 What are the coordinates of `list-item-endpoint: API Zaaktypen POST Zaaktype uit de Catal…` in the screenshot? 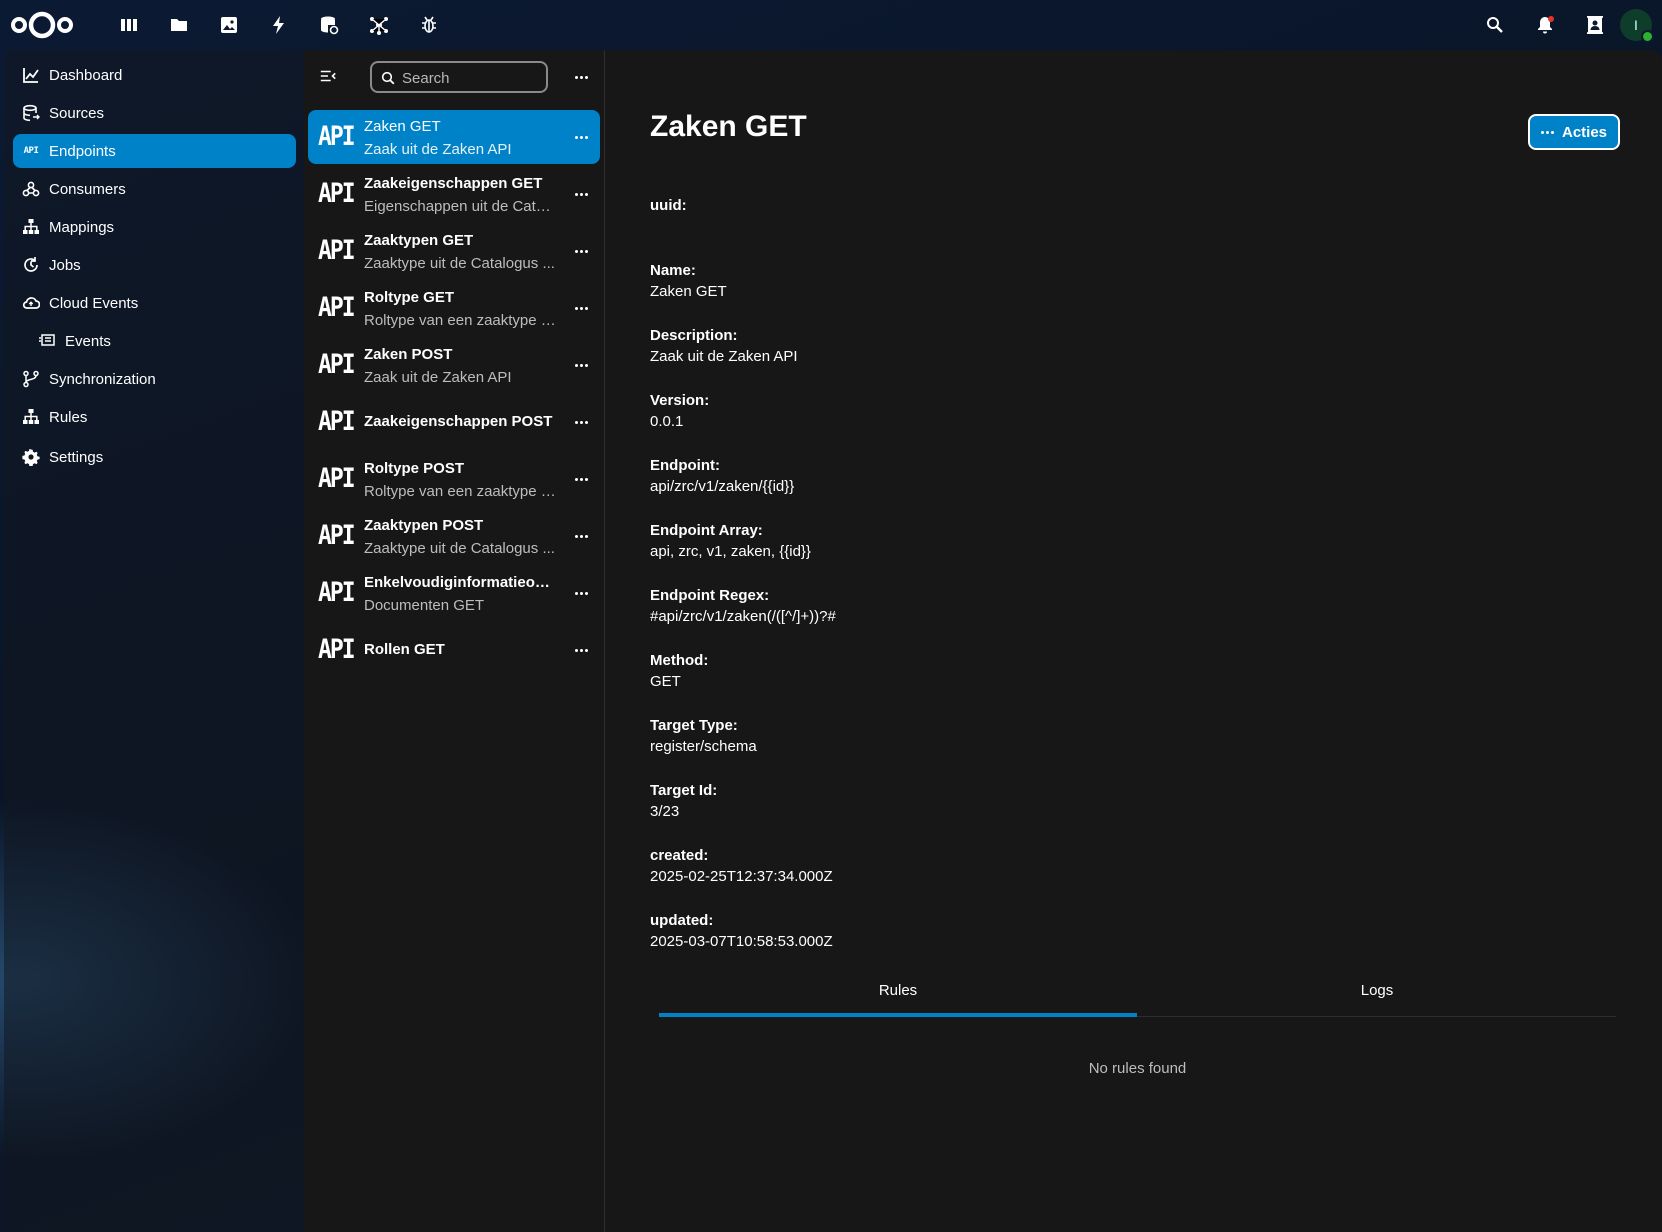 It's located at (454, 536).